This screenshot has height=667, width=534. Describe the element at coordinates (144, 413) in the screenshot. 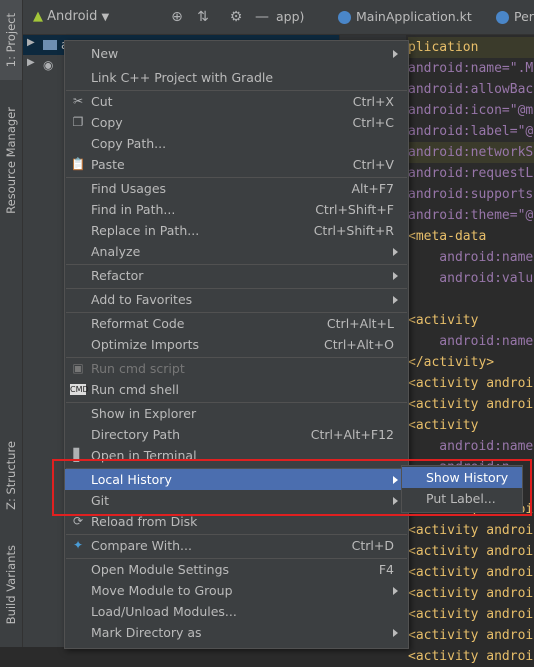

I see `menu-label: Show in Explorer` at that location.